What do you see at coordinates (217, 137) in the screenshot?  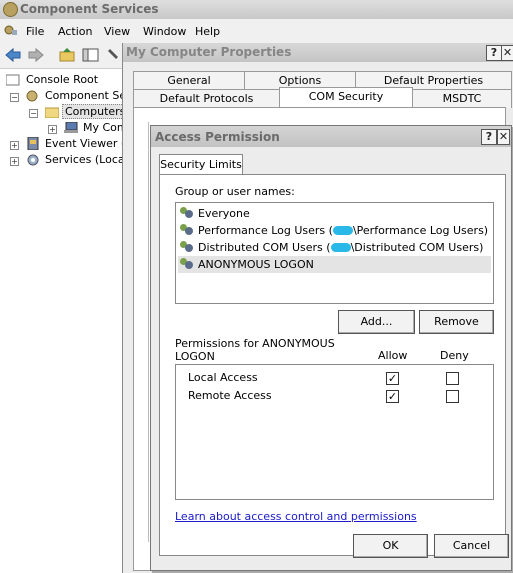 I see `dialog-title: Access Permission` at bounding box center [217, 137].